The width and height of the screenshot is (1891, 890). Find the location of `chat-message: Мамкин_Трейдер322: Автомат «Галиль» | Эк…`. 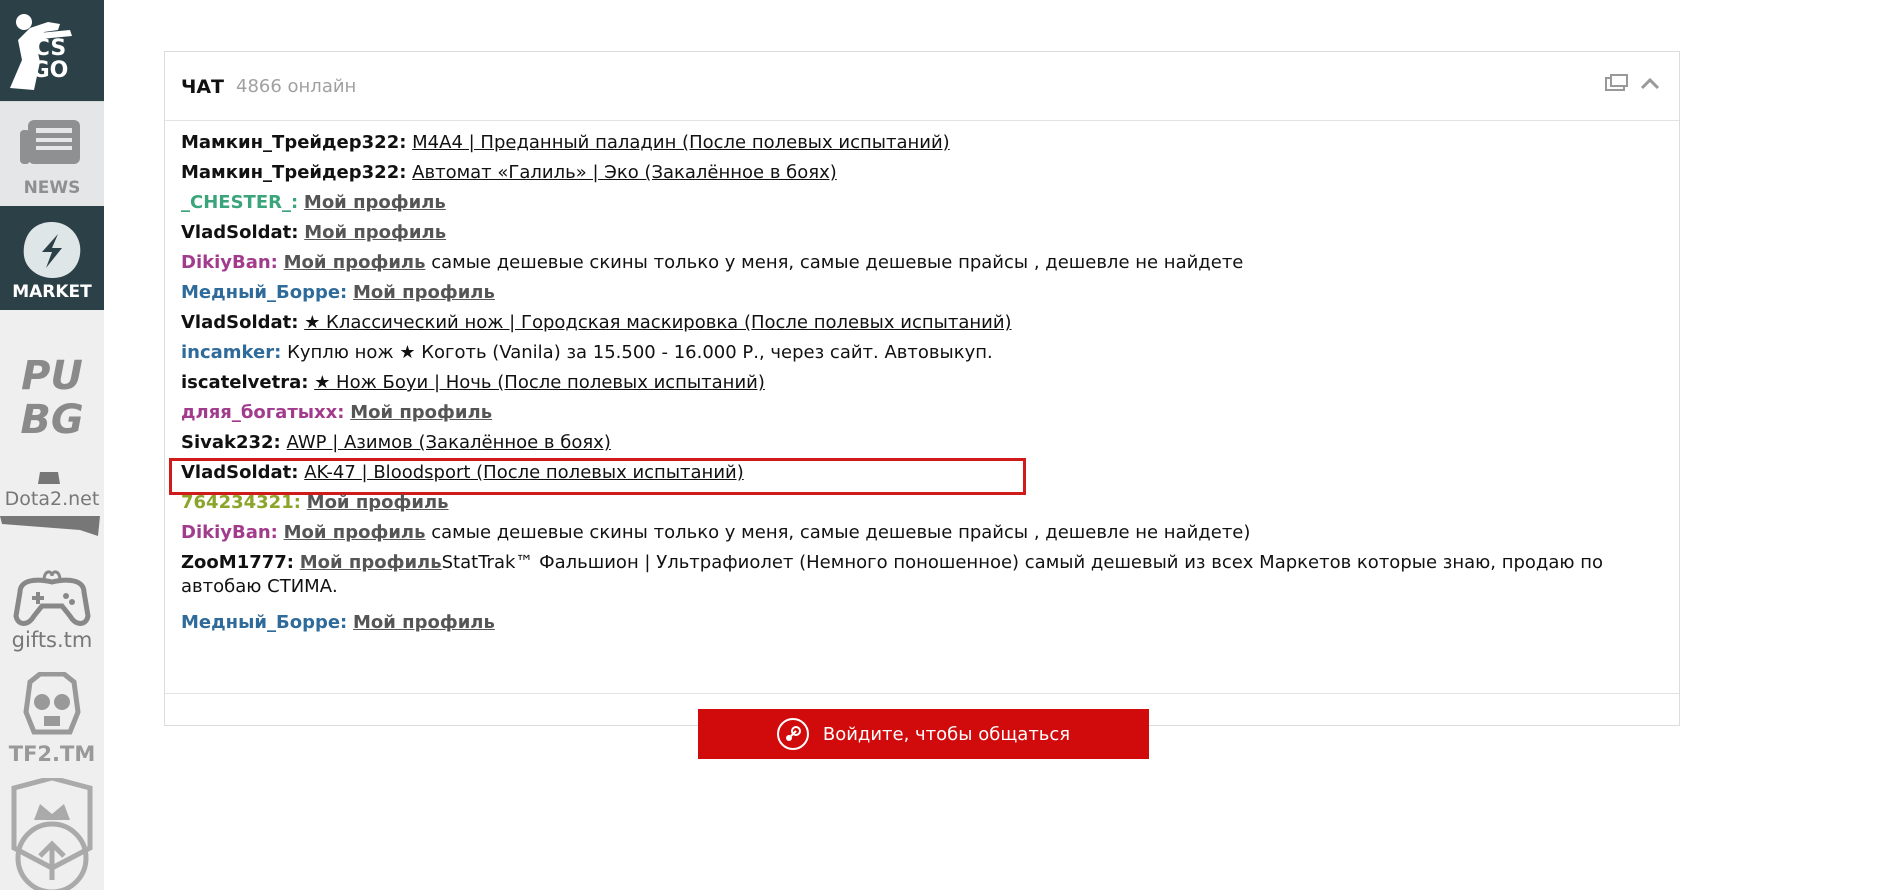

chat-message: Мамкин_Трейдер322: Автомат «Галиль» | Эк… is located at coordinates (509, 173).